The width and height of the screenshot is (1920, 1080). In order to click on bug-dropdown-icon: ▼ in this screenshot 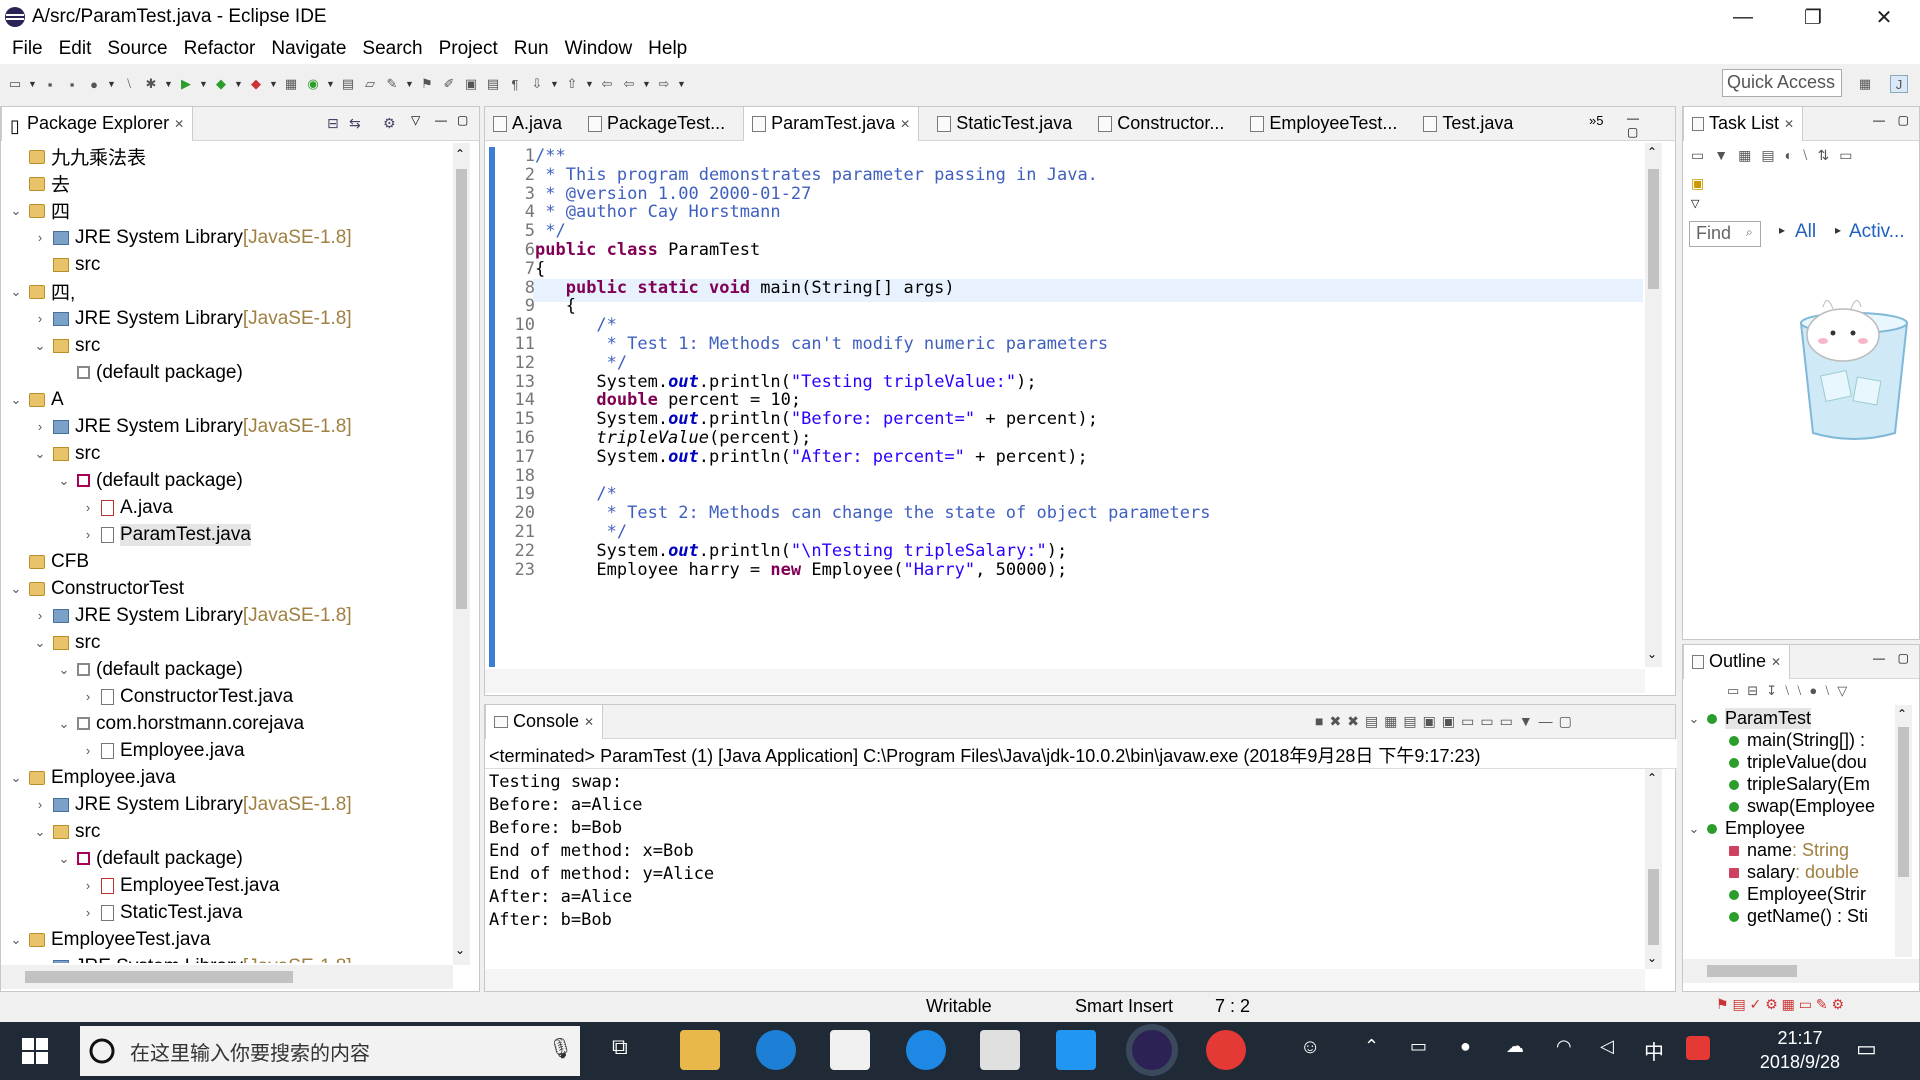, I will do `click(168, 84)`.